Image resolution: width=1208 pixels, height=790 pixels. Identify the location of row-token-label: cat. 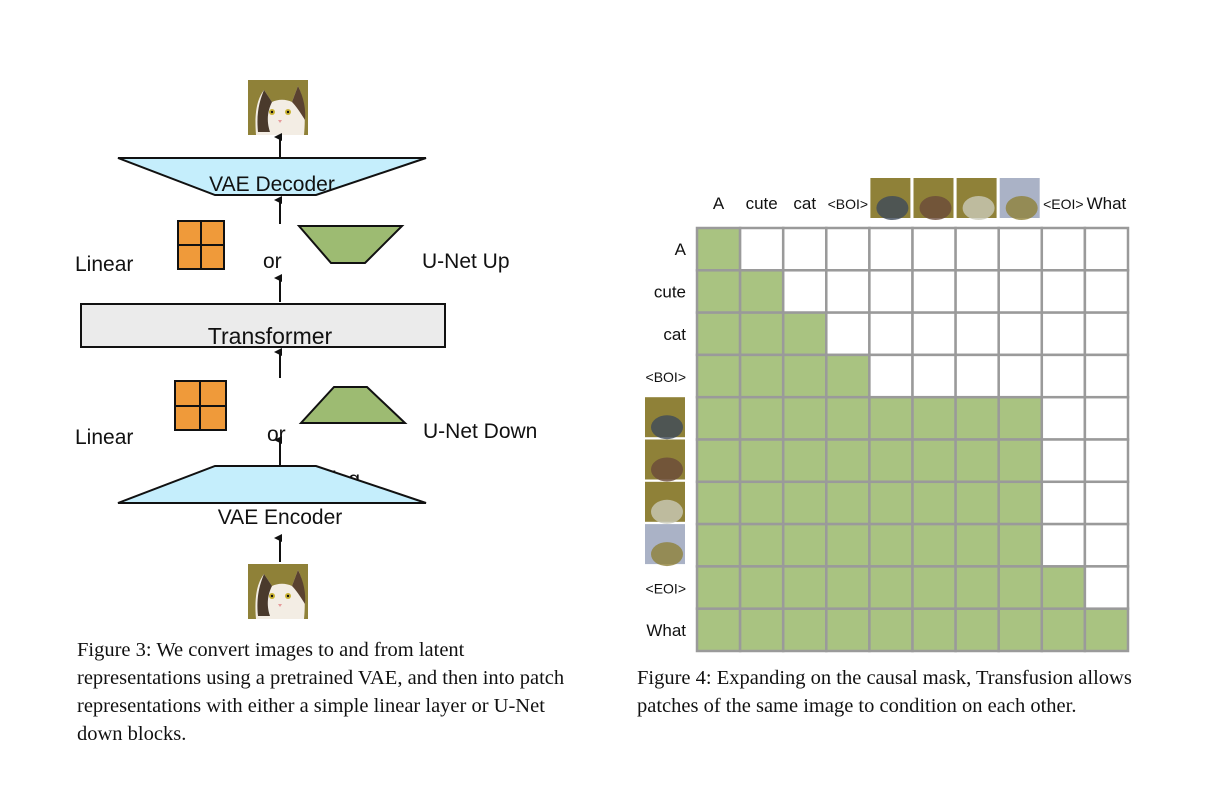
(674, 334).